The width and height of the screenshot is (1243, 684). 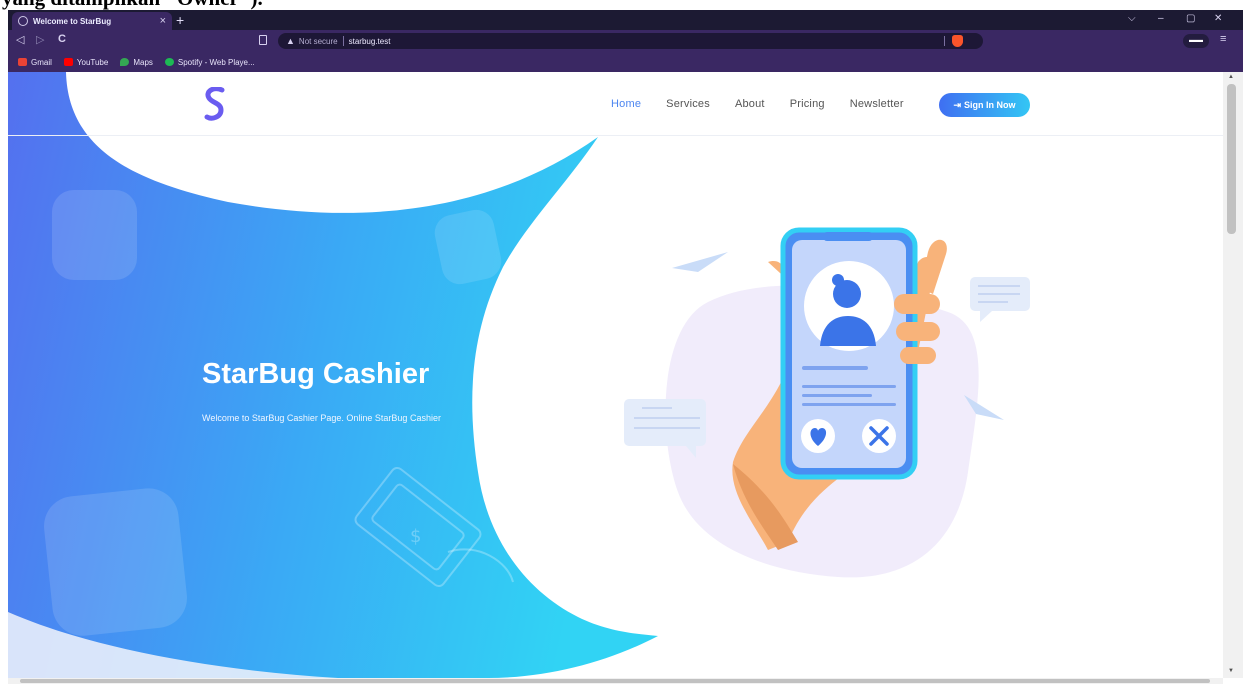 I want to click on horizontal-scroll-thumb, so click(x=615, y=681).